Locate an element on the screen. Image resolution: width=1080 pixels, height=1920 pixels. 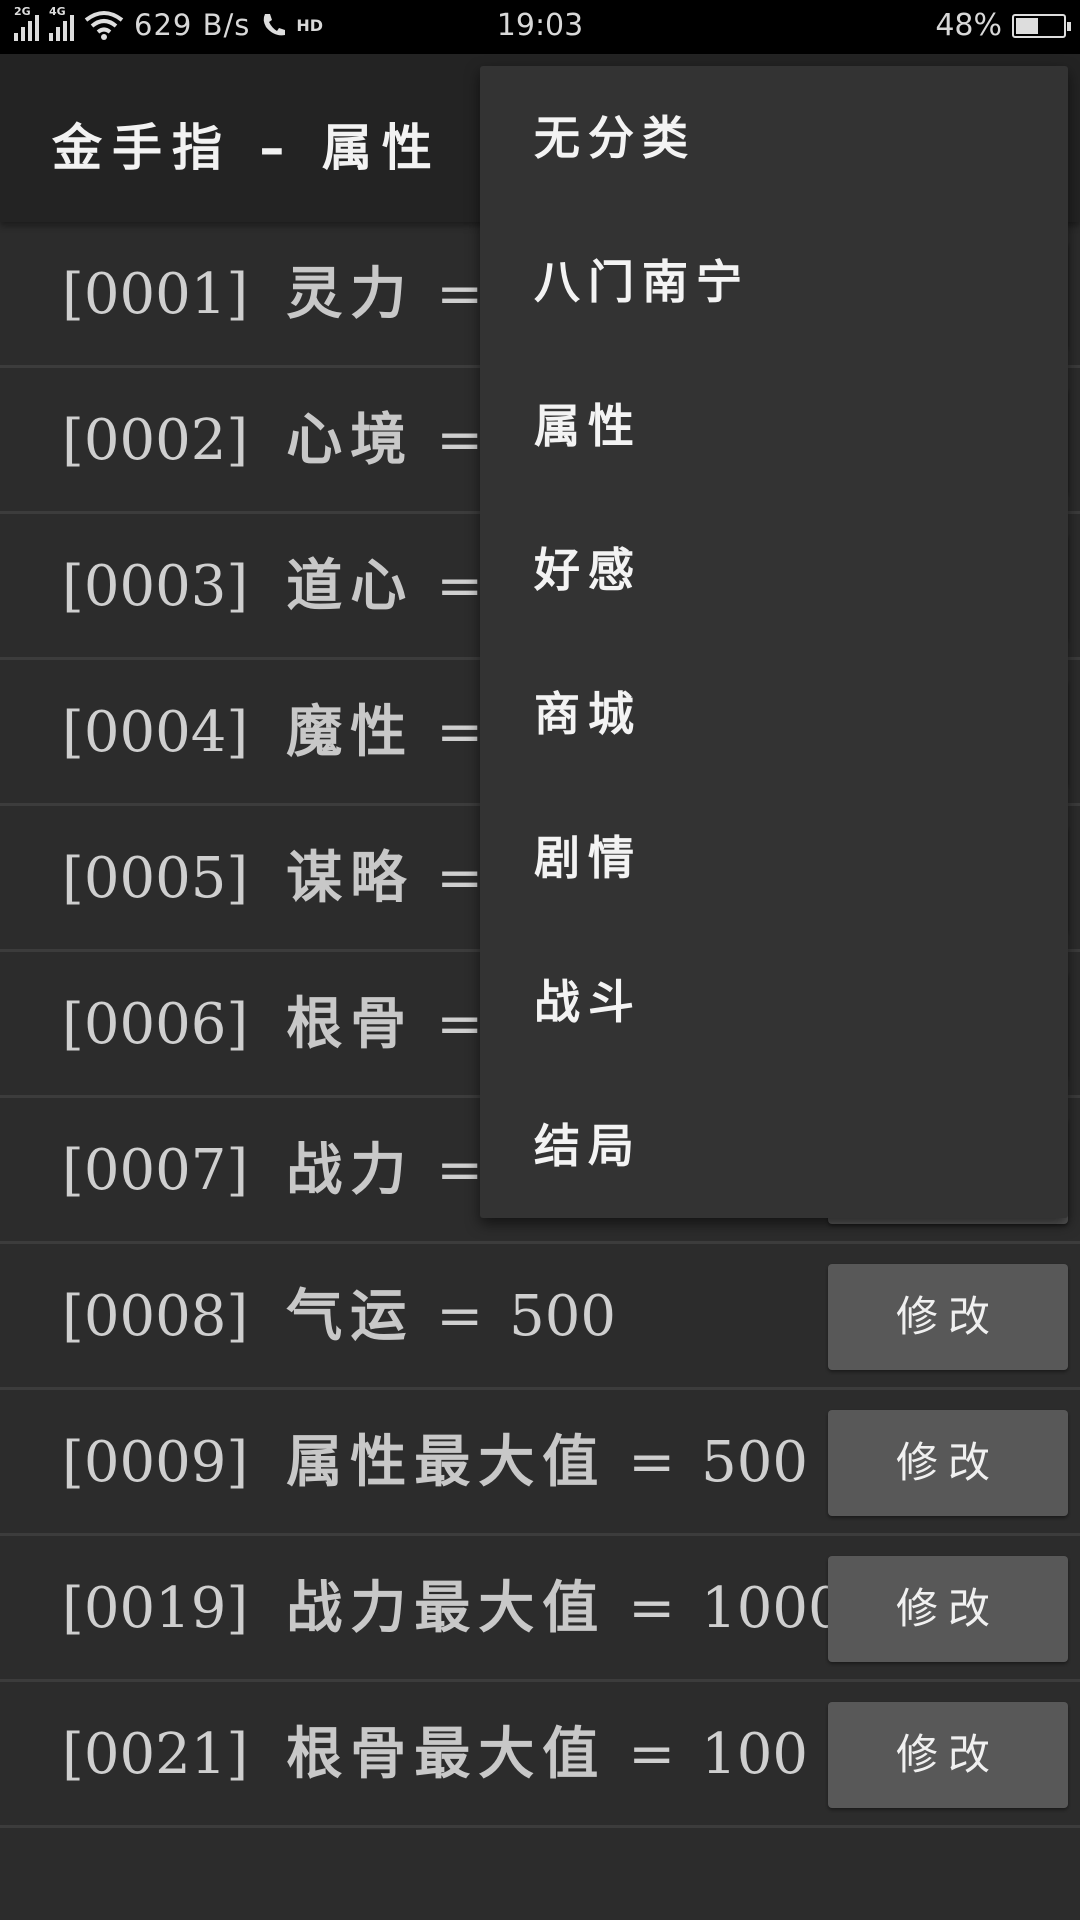
list-item-text: [0019] 战力最大值 = 1000 is located at coordinates (453, 1609).